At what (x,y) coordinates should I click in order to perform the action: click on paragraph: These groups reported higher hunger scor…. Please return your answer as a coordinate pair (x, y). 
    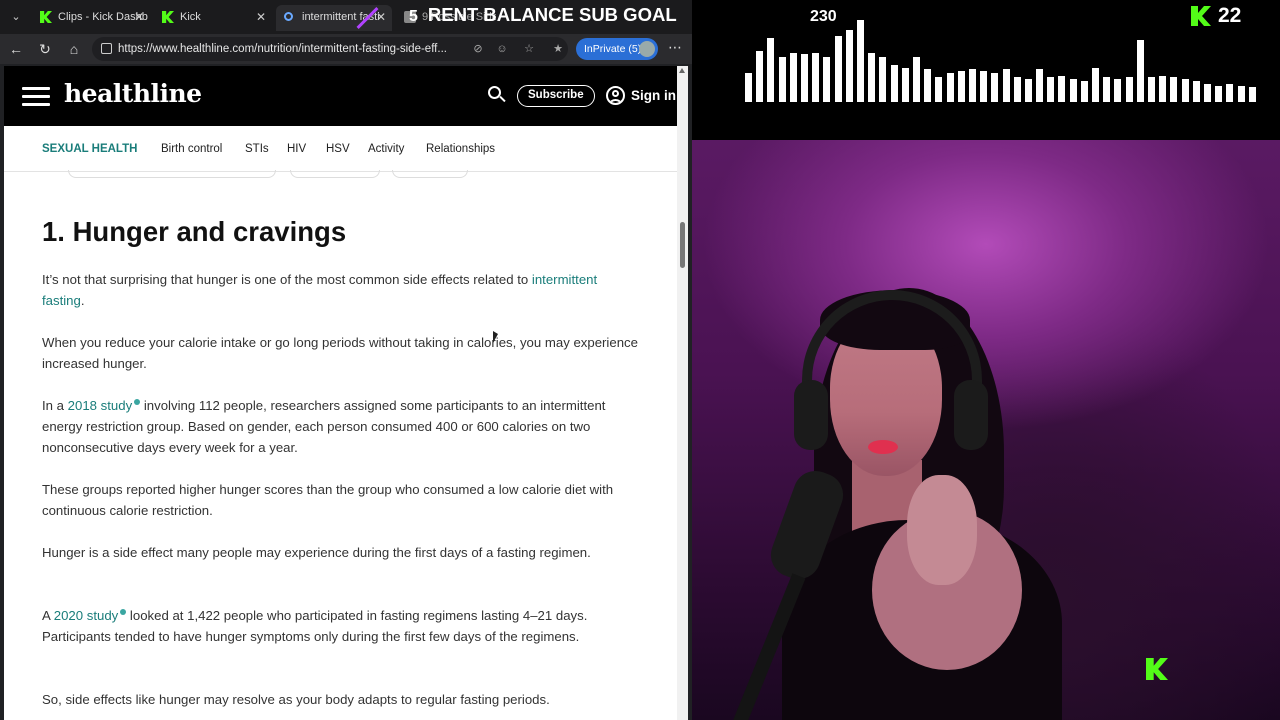
    Looking at the image, I should click on (328, 500).